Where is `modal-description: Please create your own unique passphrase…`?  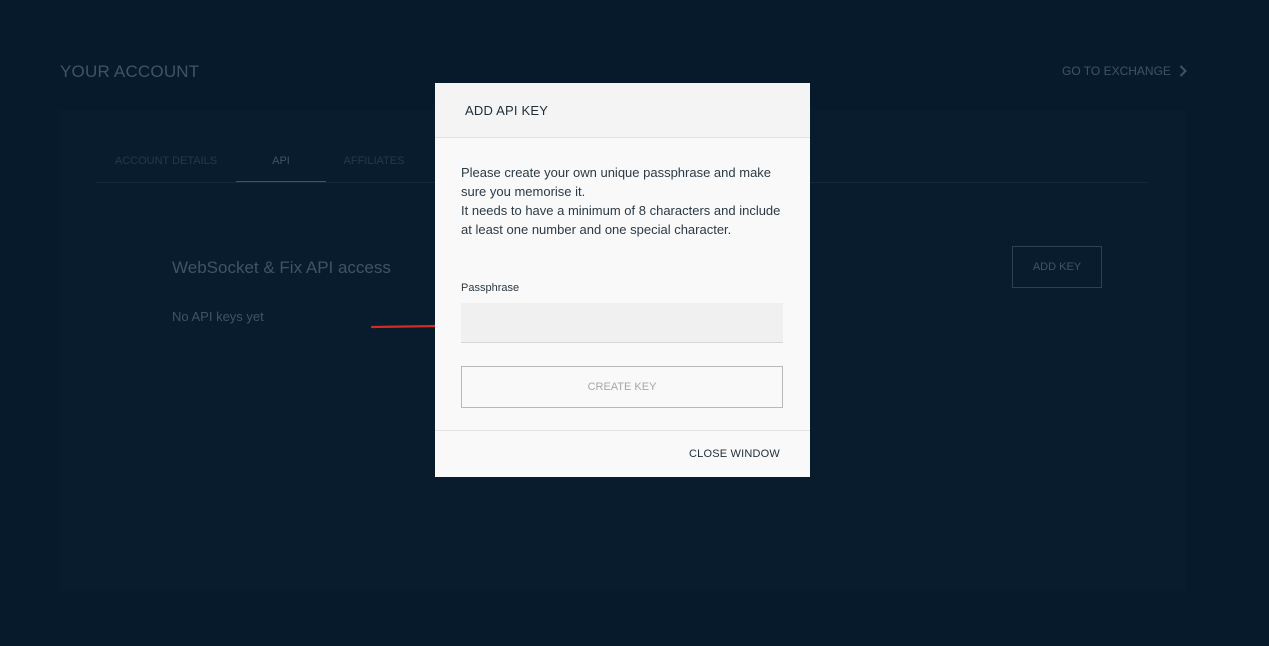
modal-description: Please create your own unique passphrase… is located at coordinates (621, 201).